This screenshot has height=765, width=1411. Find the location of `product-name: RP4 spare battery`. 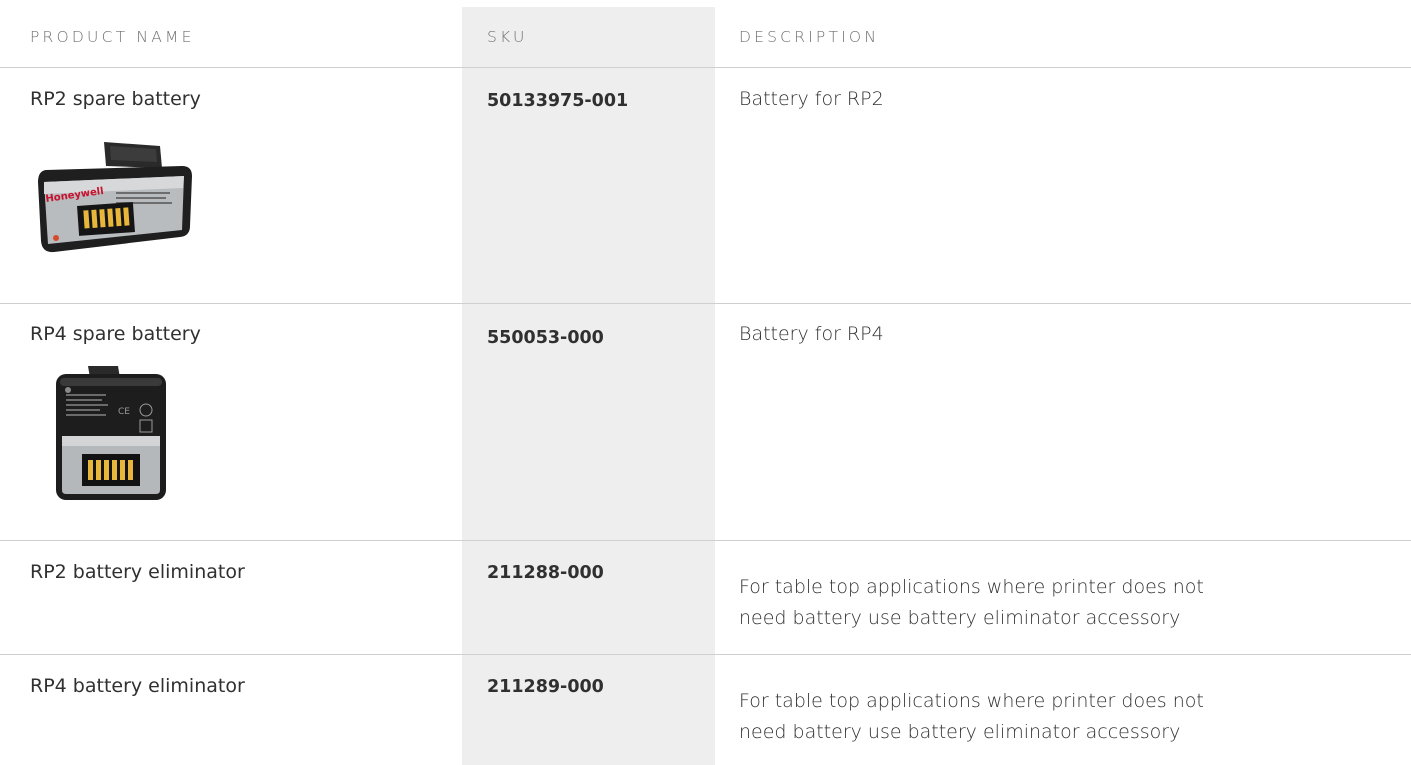

product-name: RP4 spare battery is located at coordinates (115, 334).